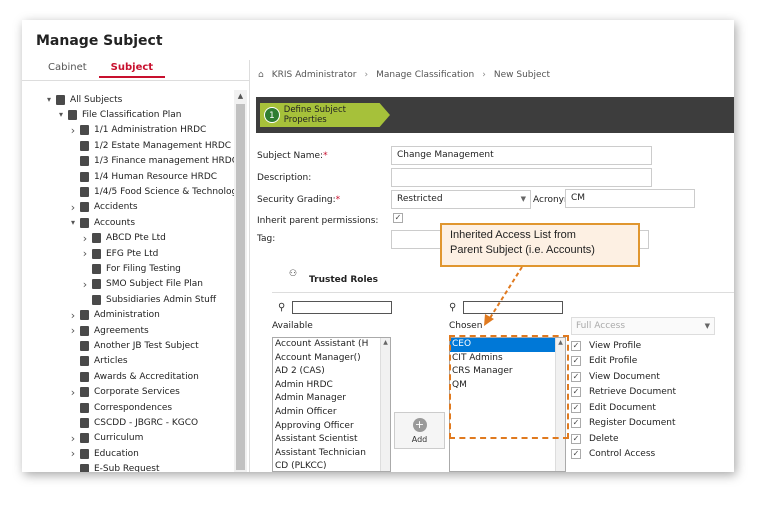  I want to click on tree-node: 1/3 Finance management HRDC, so click(151, 161).